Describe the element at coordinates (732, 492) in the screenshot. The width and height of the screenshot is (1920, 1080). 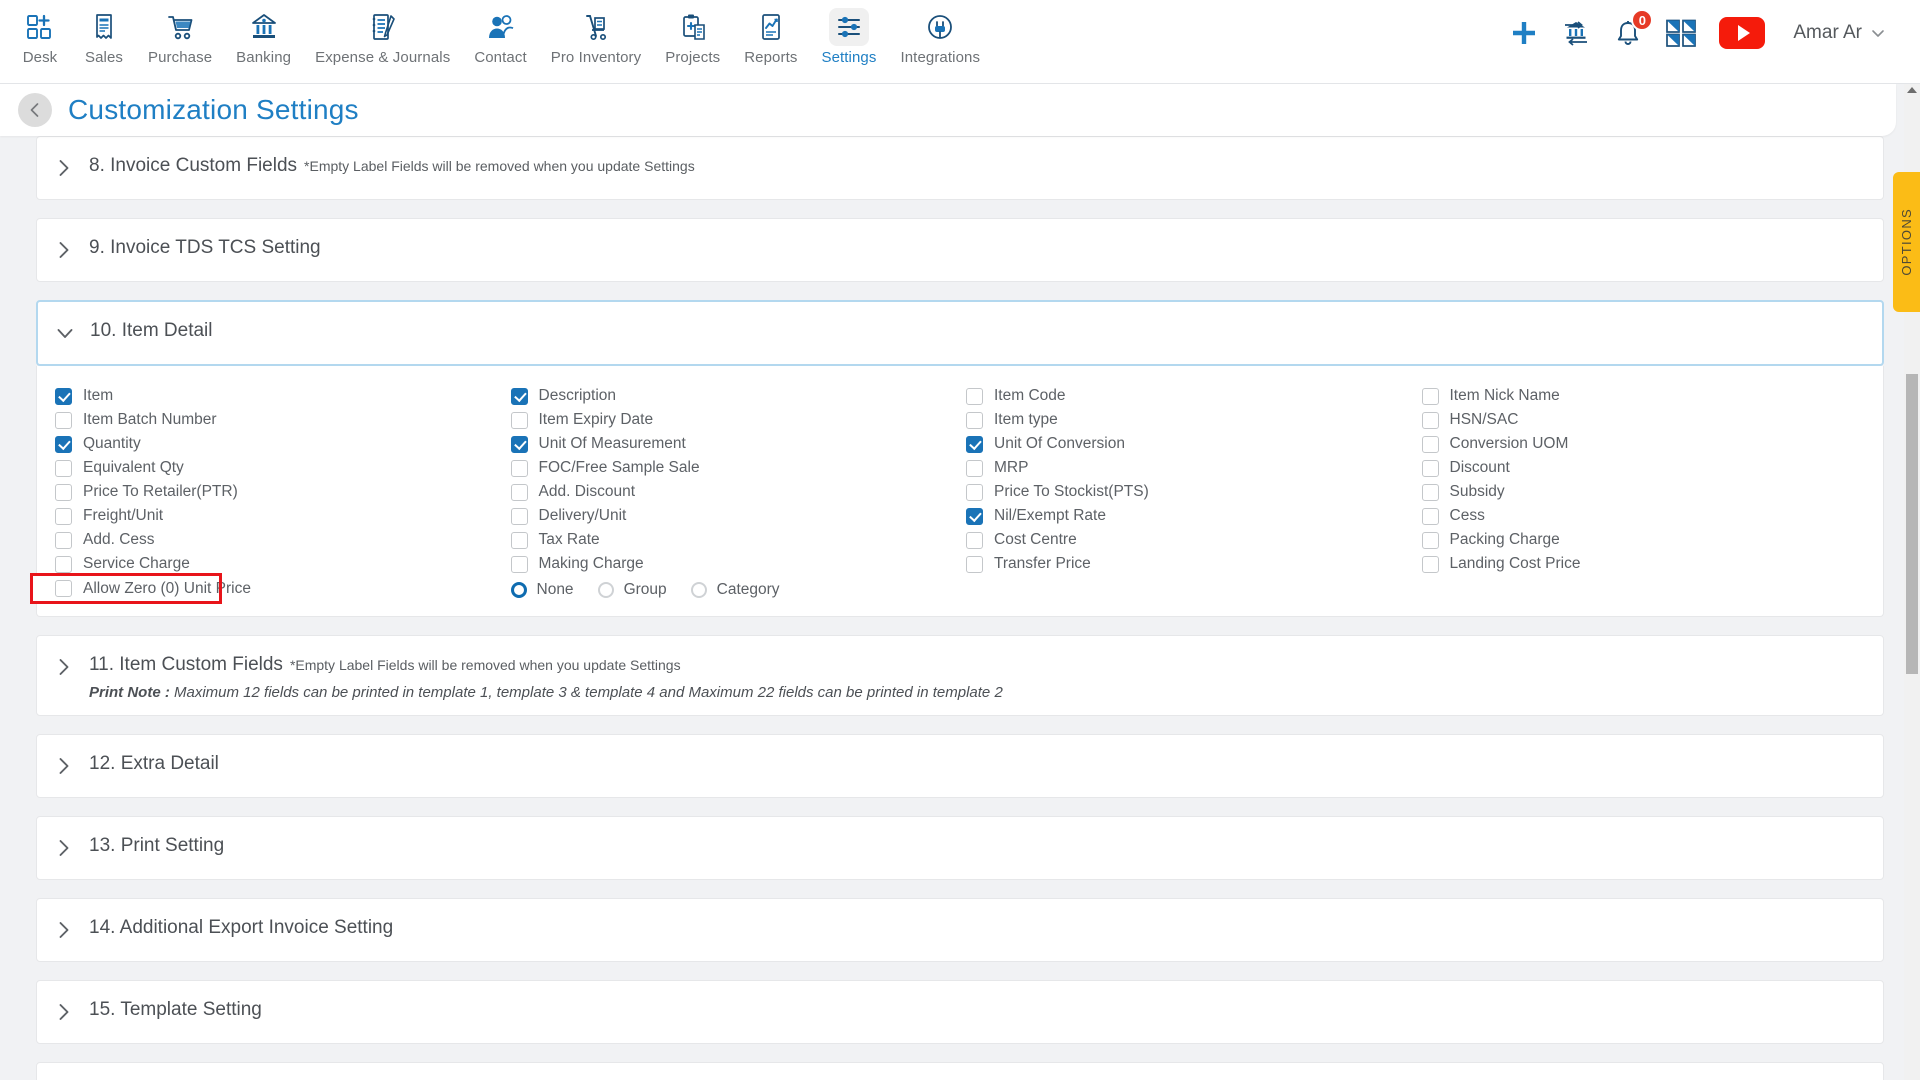
I see `checkbox-row: Add. Discount` at that location.